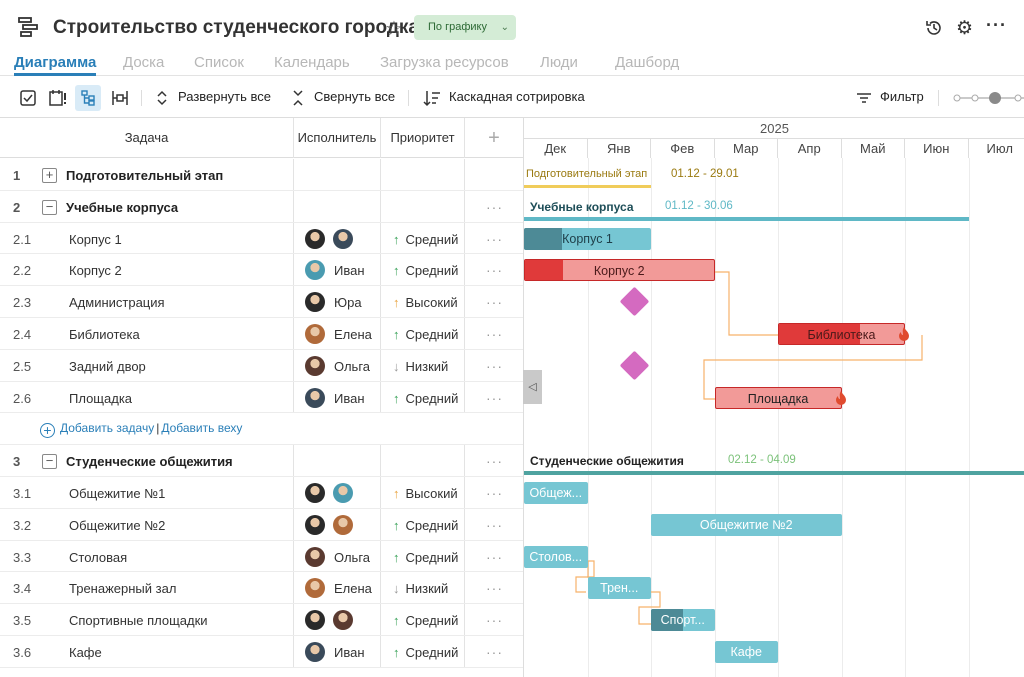 This screenshot has height=677, width=1024. I want to click on calendar-alert-icon, so click(58, 98).